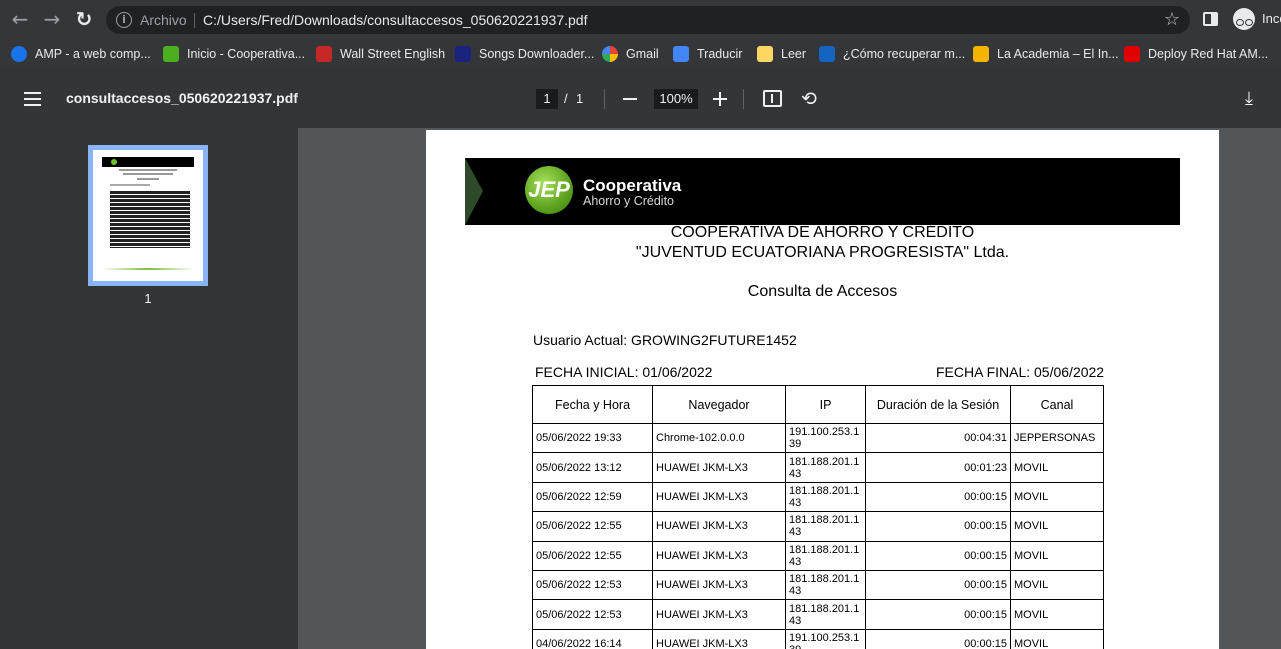 The width and height of the screenshot is (1281, 649). What do you see at coordinates (676, 99) in the screenshot?
I see `zoom-input: 100%` at bounding box center [676, 99].